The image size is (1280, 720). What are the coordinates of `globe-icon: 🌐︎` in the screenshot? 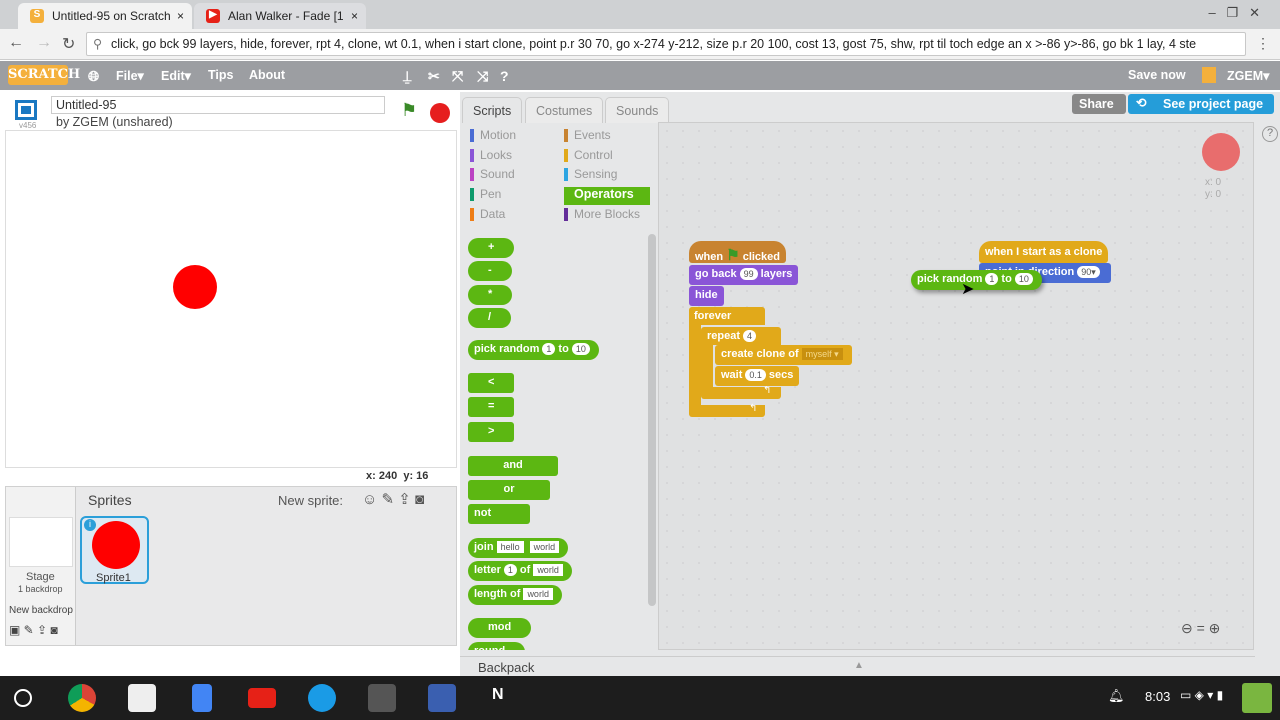 It's located at (93, 76).